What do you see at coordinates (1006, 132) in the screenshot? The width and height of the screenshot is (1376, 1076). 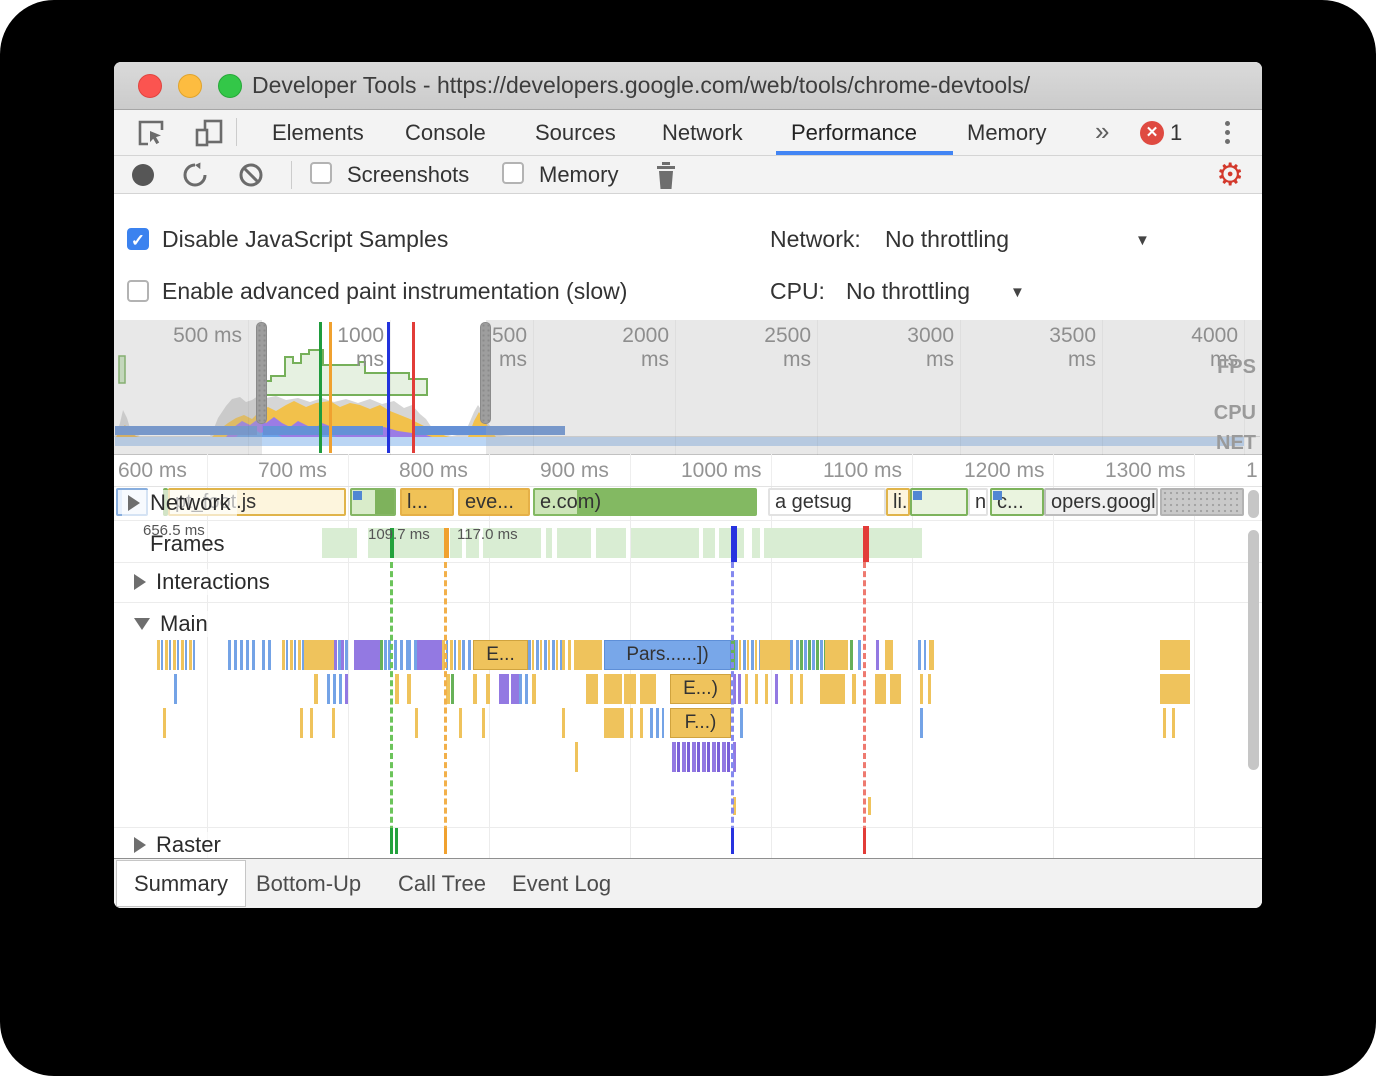 I see `tab-memory: Memory` at bounding box center [1006, 132].